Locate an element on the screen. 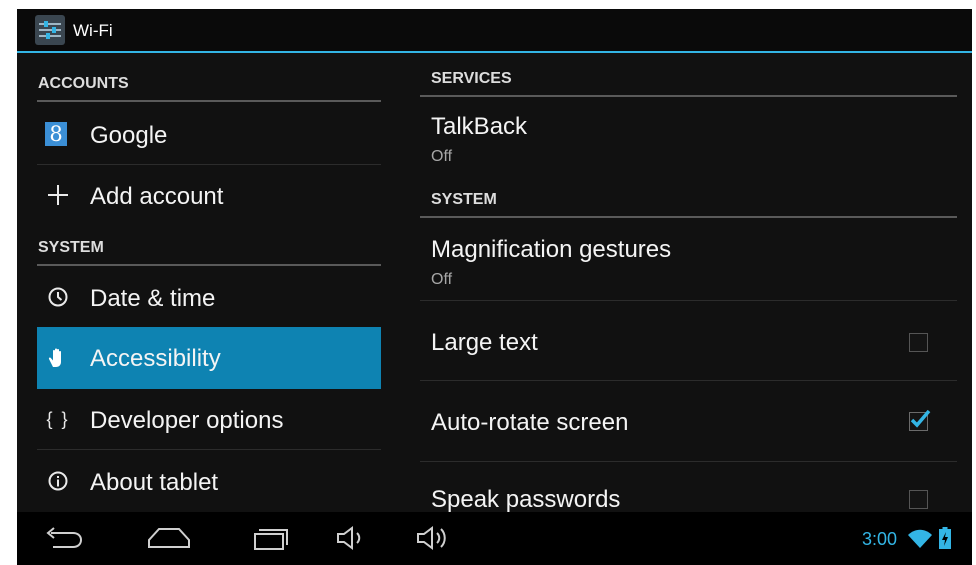  auto-rotate-item: Auto-rotate screen is located at coordinates (696, 421).